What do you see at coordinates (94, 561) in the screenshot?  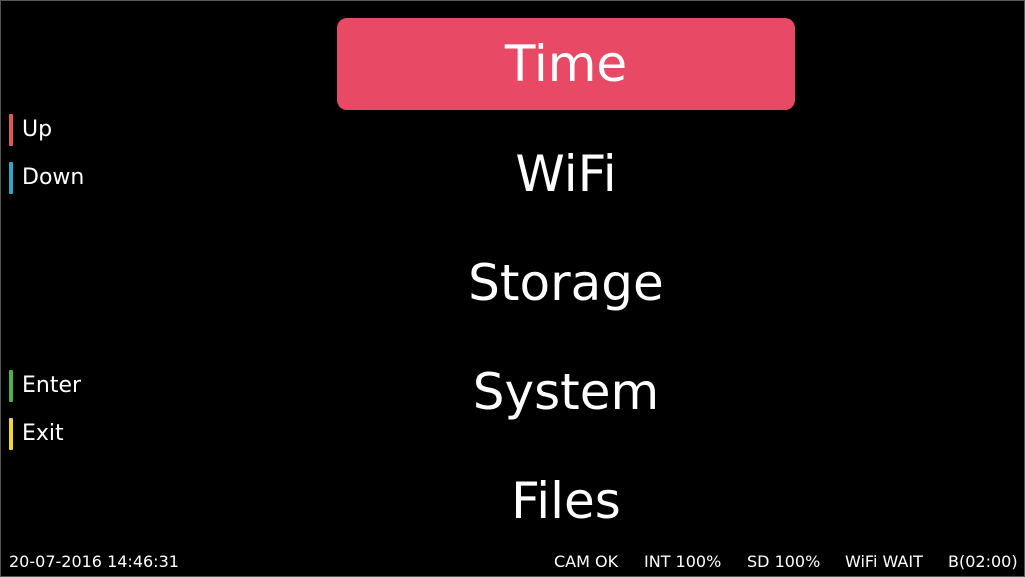 I see `status-datetime: 20-07-2016 14:46:31` at bounding box center [94, 561].